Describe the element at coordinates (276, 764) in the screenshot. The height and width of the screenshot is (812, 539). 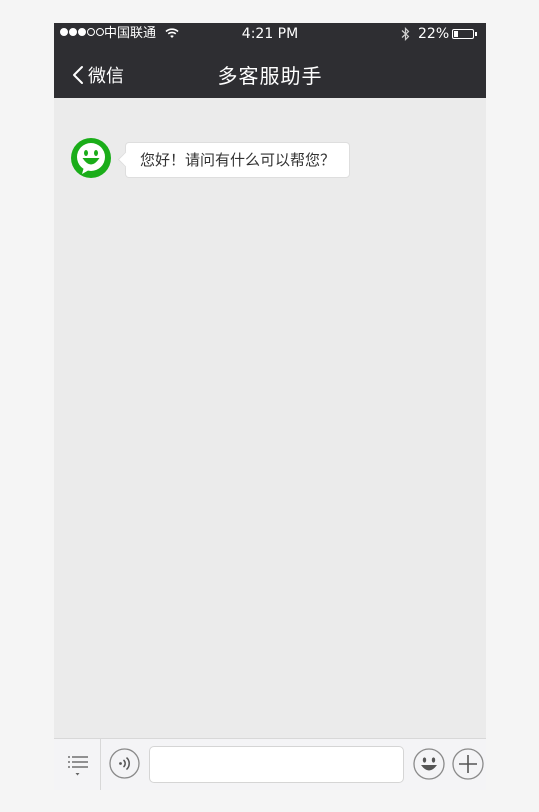
I see `message-input` at that location.